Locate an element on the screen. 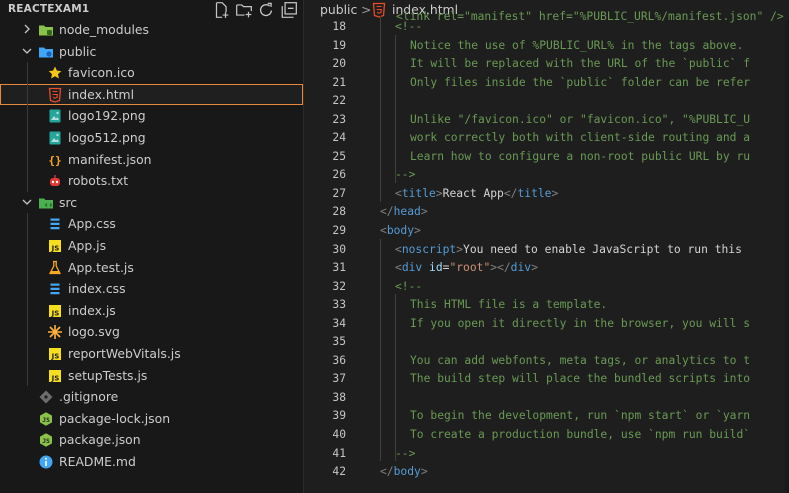 The width and height of the screenshot is (789, 493). tree-folder: node_modules is located at coordinates (151, 30).